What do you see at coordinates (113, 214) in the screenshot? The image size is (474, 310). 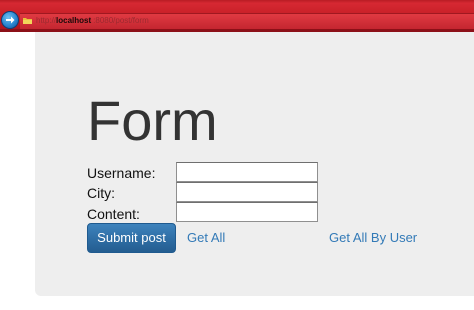 I see `content-label: Content:` at bounding box center [113, 214].